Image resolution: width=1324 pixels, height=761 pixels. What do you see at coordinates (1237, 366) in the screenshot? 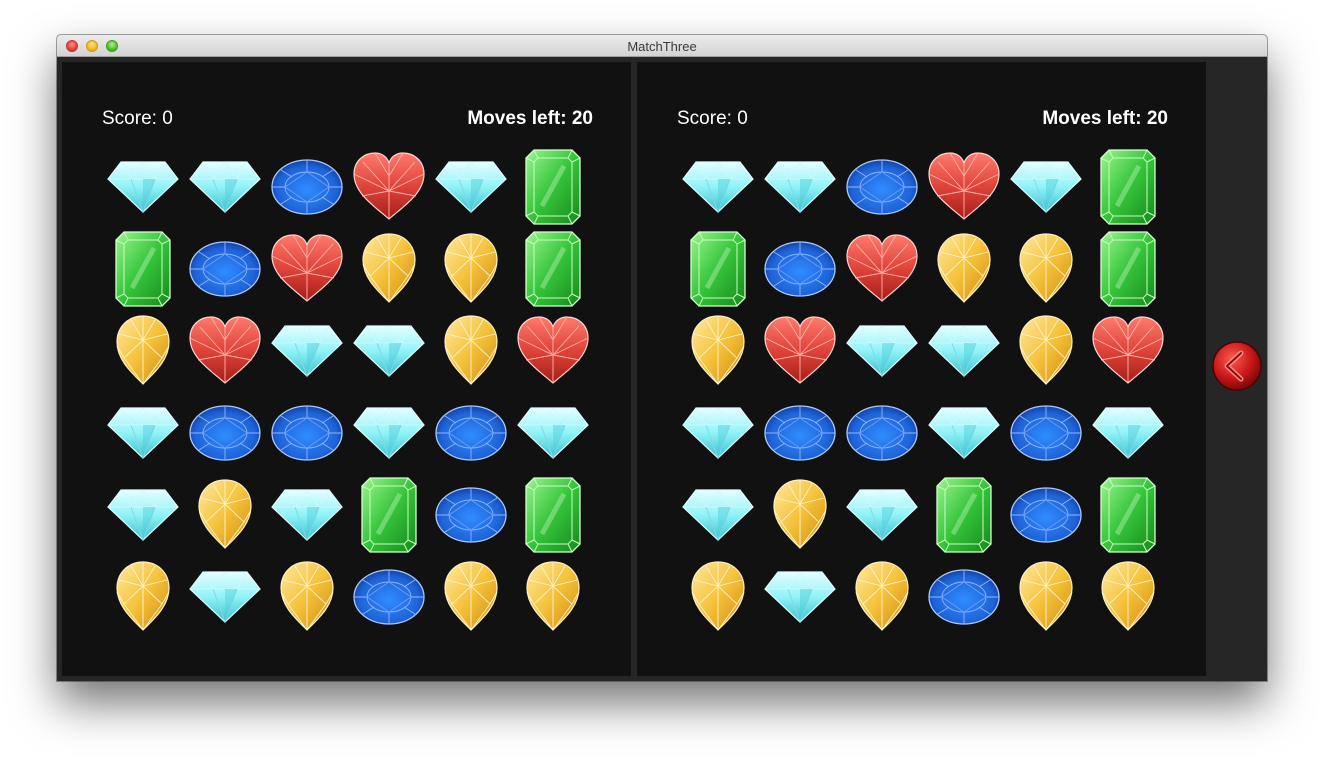
I see `back-button` at bounding box center [1237, 366].